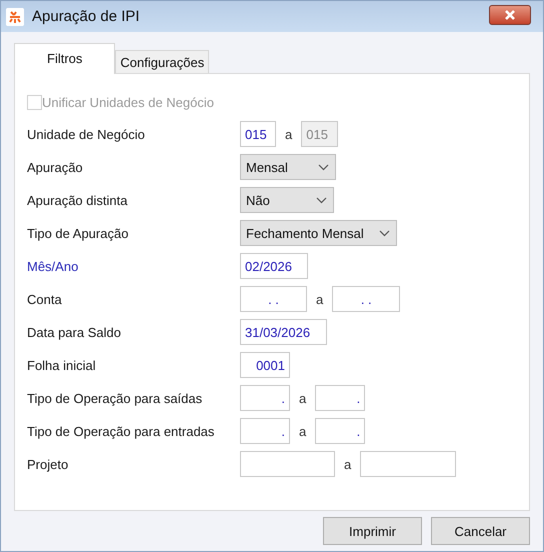  I want to click on dropdown: Mensal, so click(288, 167).